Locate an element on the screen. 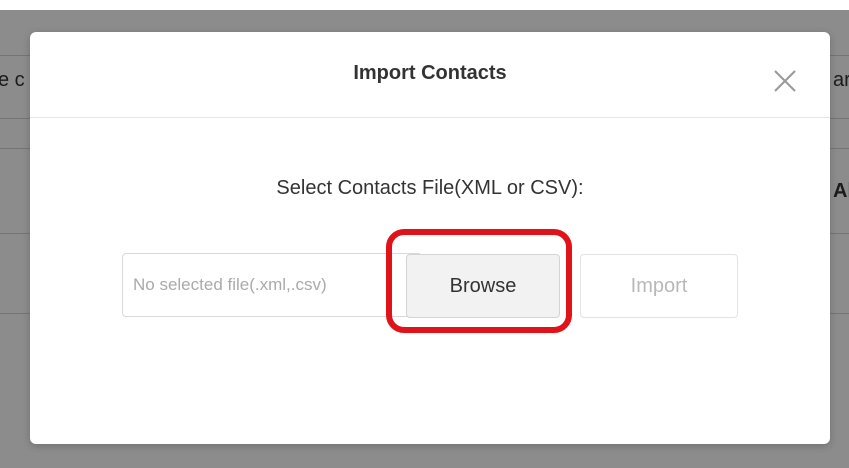  select-file-prompt: Select Contacts File(XML or CSV): is located at coordinates (430, 188).